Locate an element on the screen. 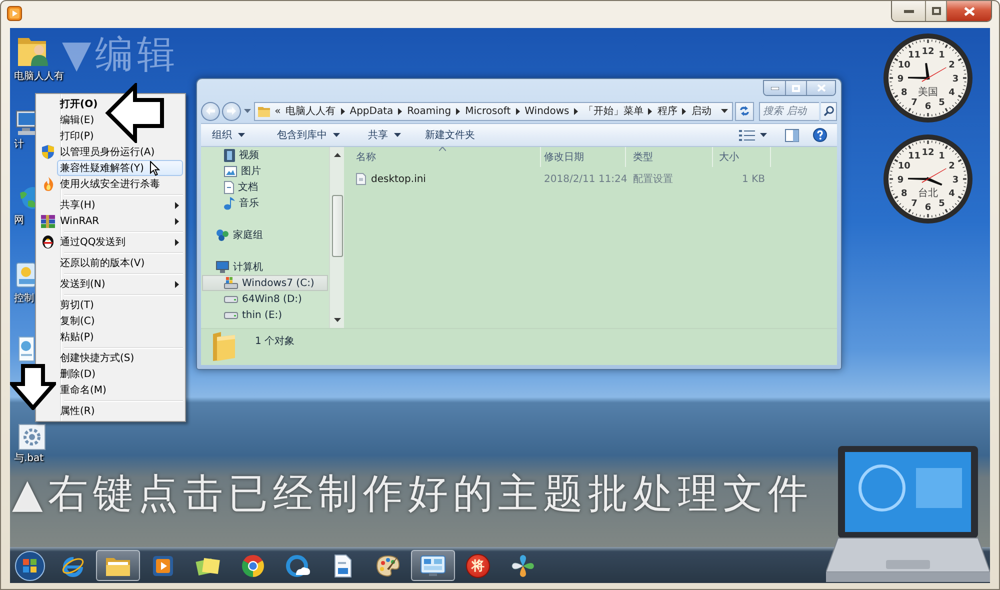 The height and width of the screenshot is (590, 1000). clock-label: 台北 is located at coordinates (928, 193).